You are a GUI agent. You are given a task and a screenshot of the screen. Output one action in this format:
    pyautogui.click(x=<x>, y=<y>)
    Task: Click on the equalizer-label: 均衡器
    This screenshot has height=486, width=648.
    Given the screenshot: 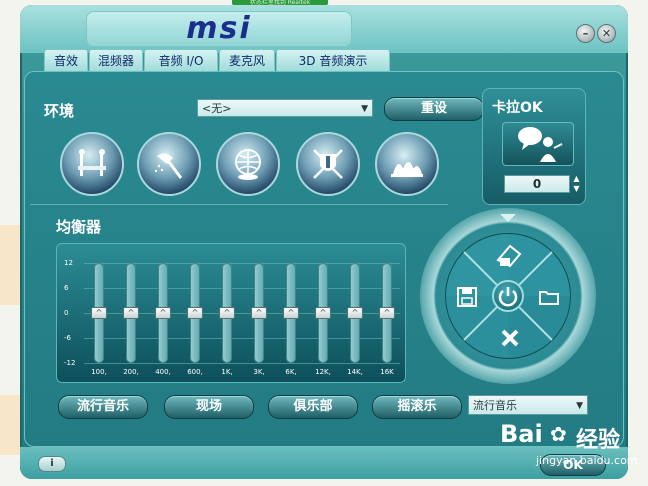 What is the action you would take?
    pyautogui.click(x=79, y=227)
    